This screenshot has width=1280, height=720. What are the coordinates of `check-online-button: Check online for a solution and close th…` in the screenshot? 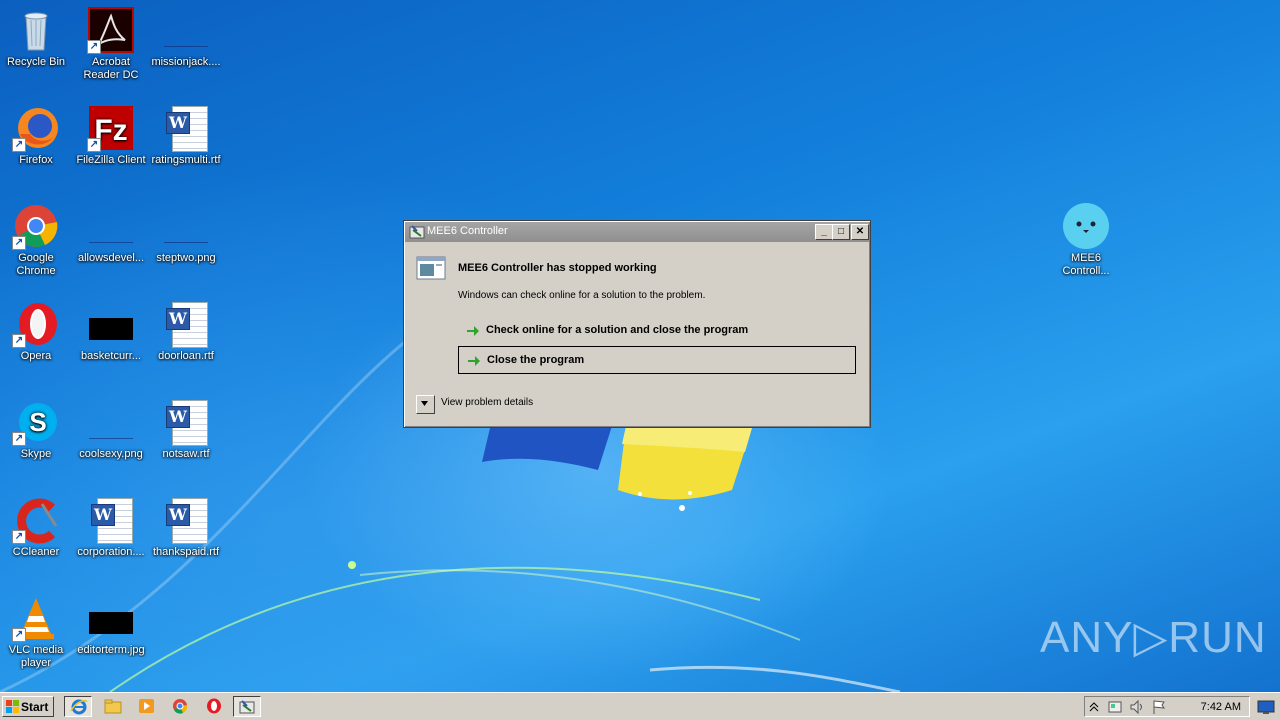 It's located at (657, 331).